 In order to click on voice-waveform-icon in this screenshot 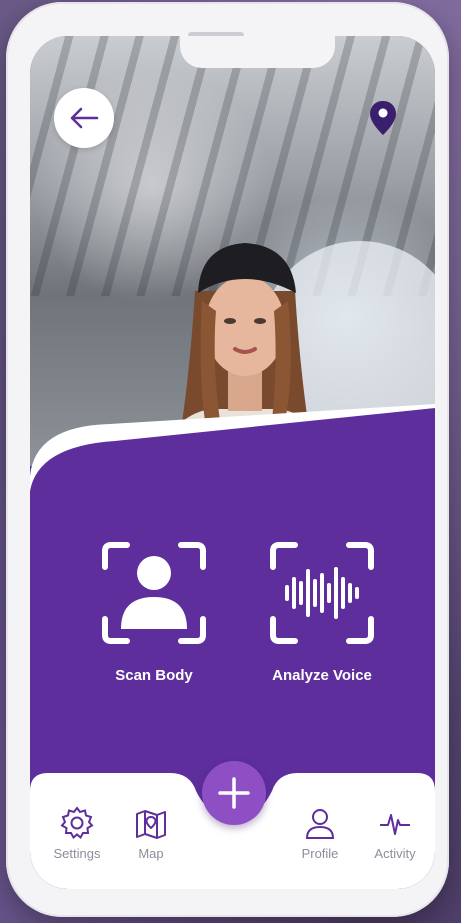, I will do `click(322, 593)`.